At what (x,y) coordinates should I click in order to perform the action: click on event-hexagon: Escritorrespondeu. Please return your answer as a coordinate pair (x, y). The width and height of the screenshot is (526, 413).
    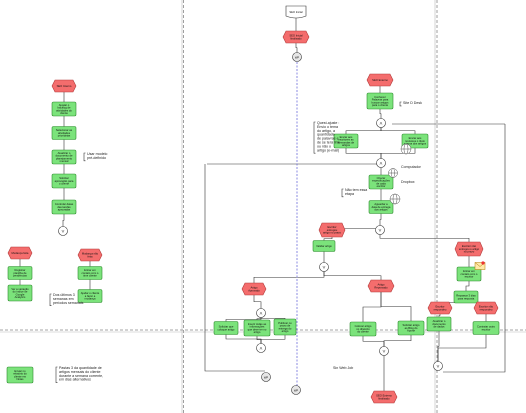
    Looking at the image, I should click on (440, 308).